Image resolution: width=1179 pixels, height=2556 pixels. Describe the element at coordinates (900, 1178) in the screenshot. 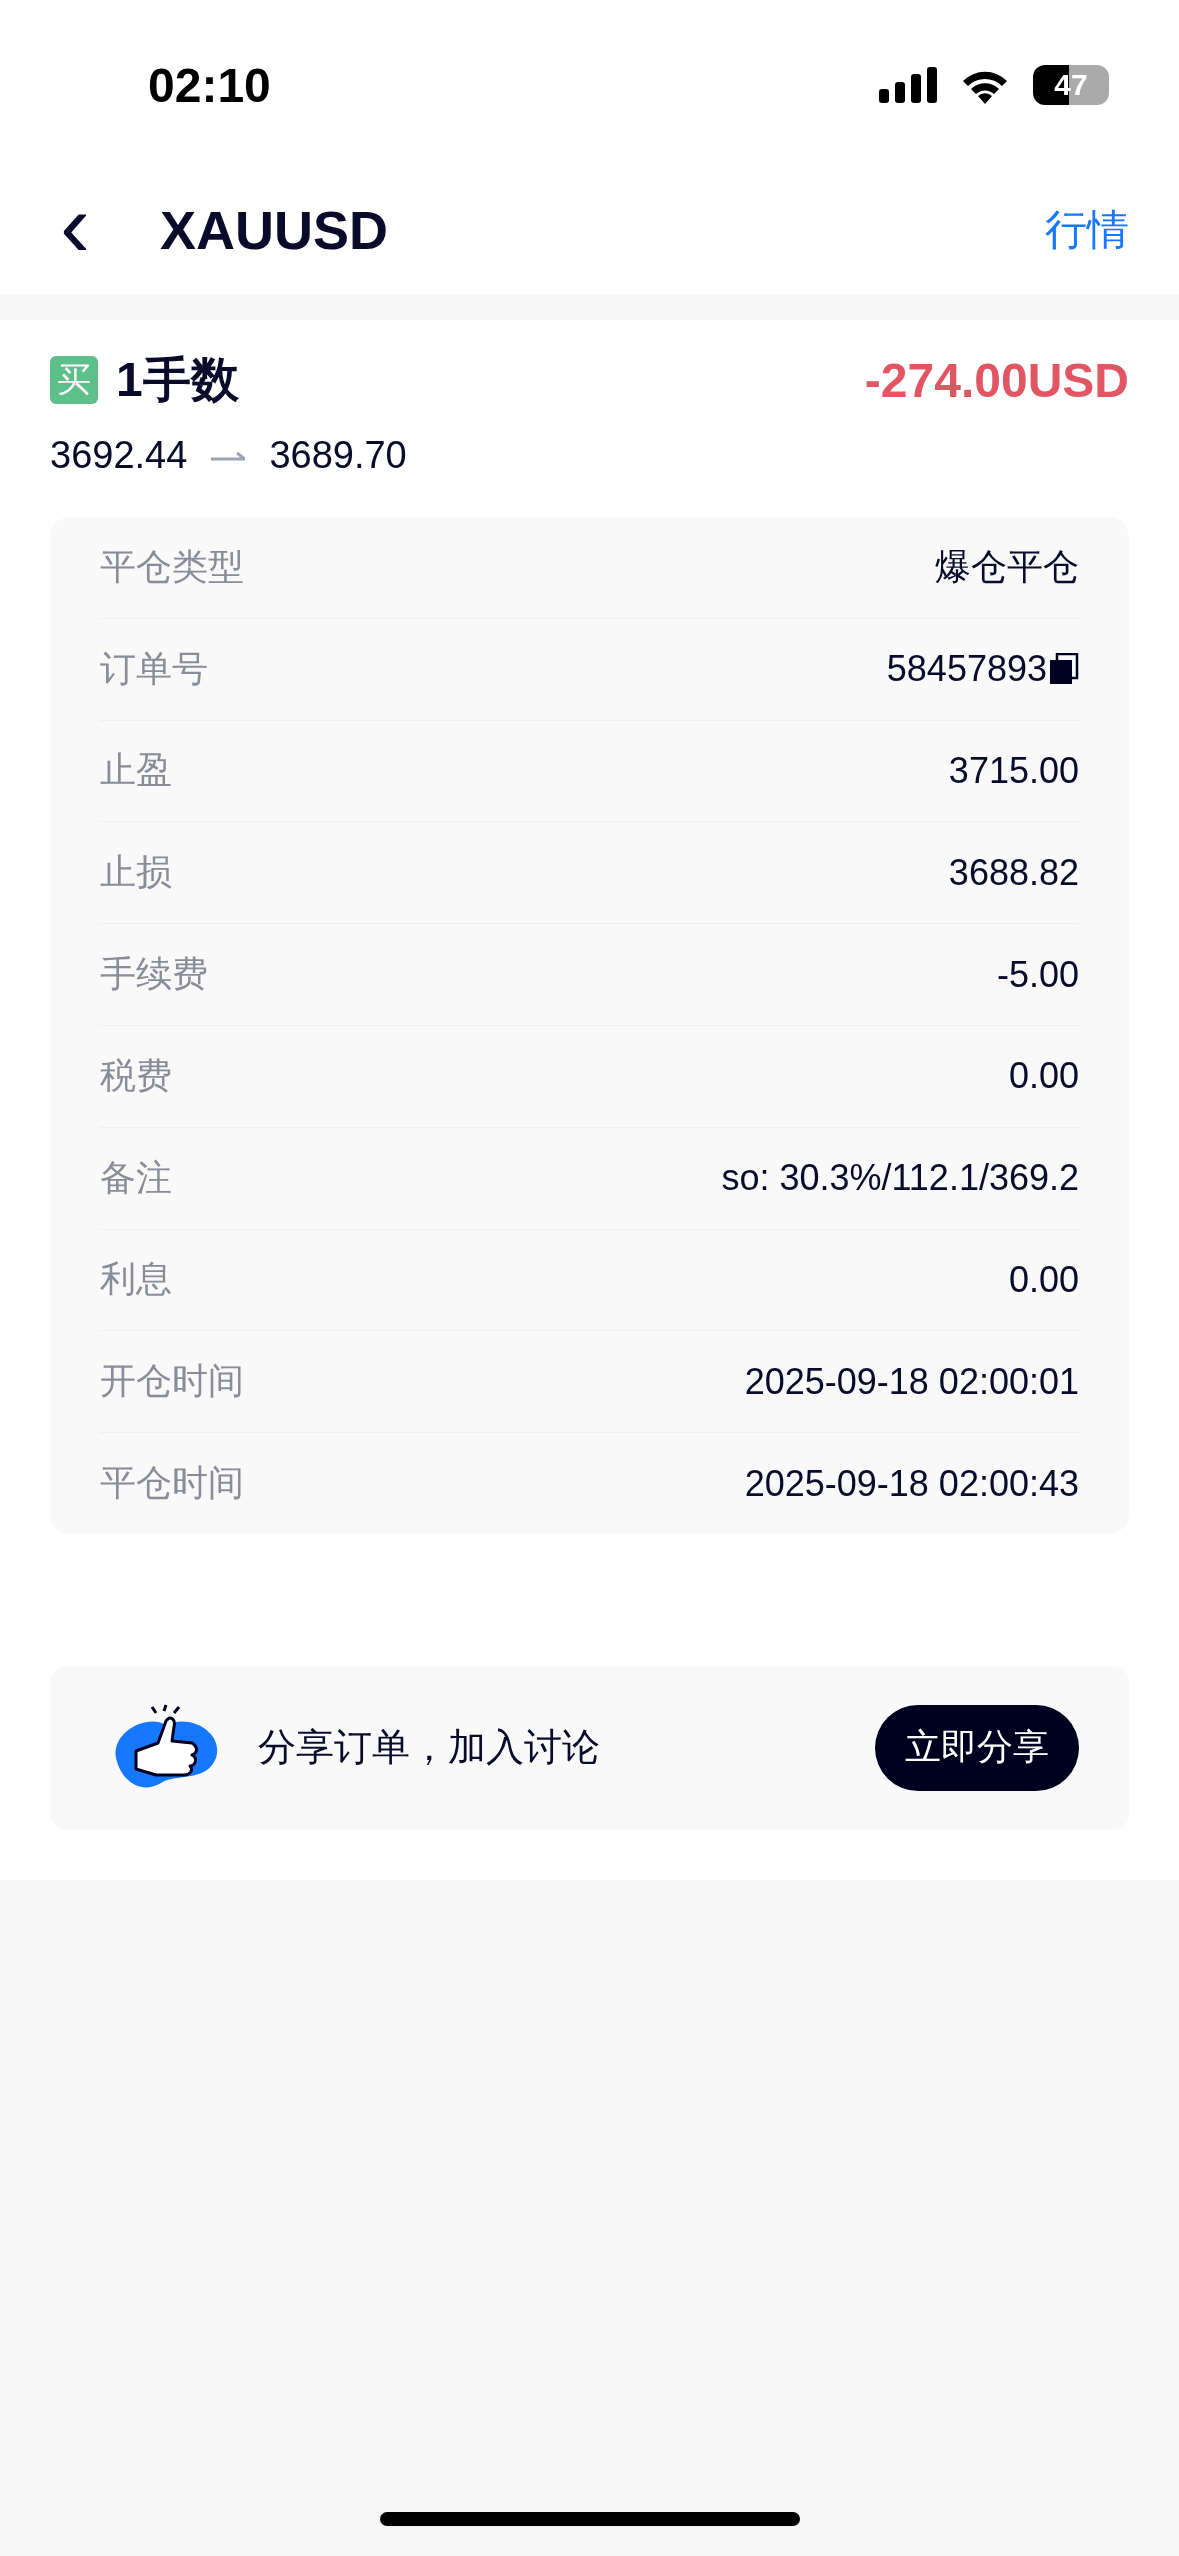

I see `detail-value: so: 30.3%/112.1/369.2` at that location.